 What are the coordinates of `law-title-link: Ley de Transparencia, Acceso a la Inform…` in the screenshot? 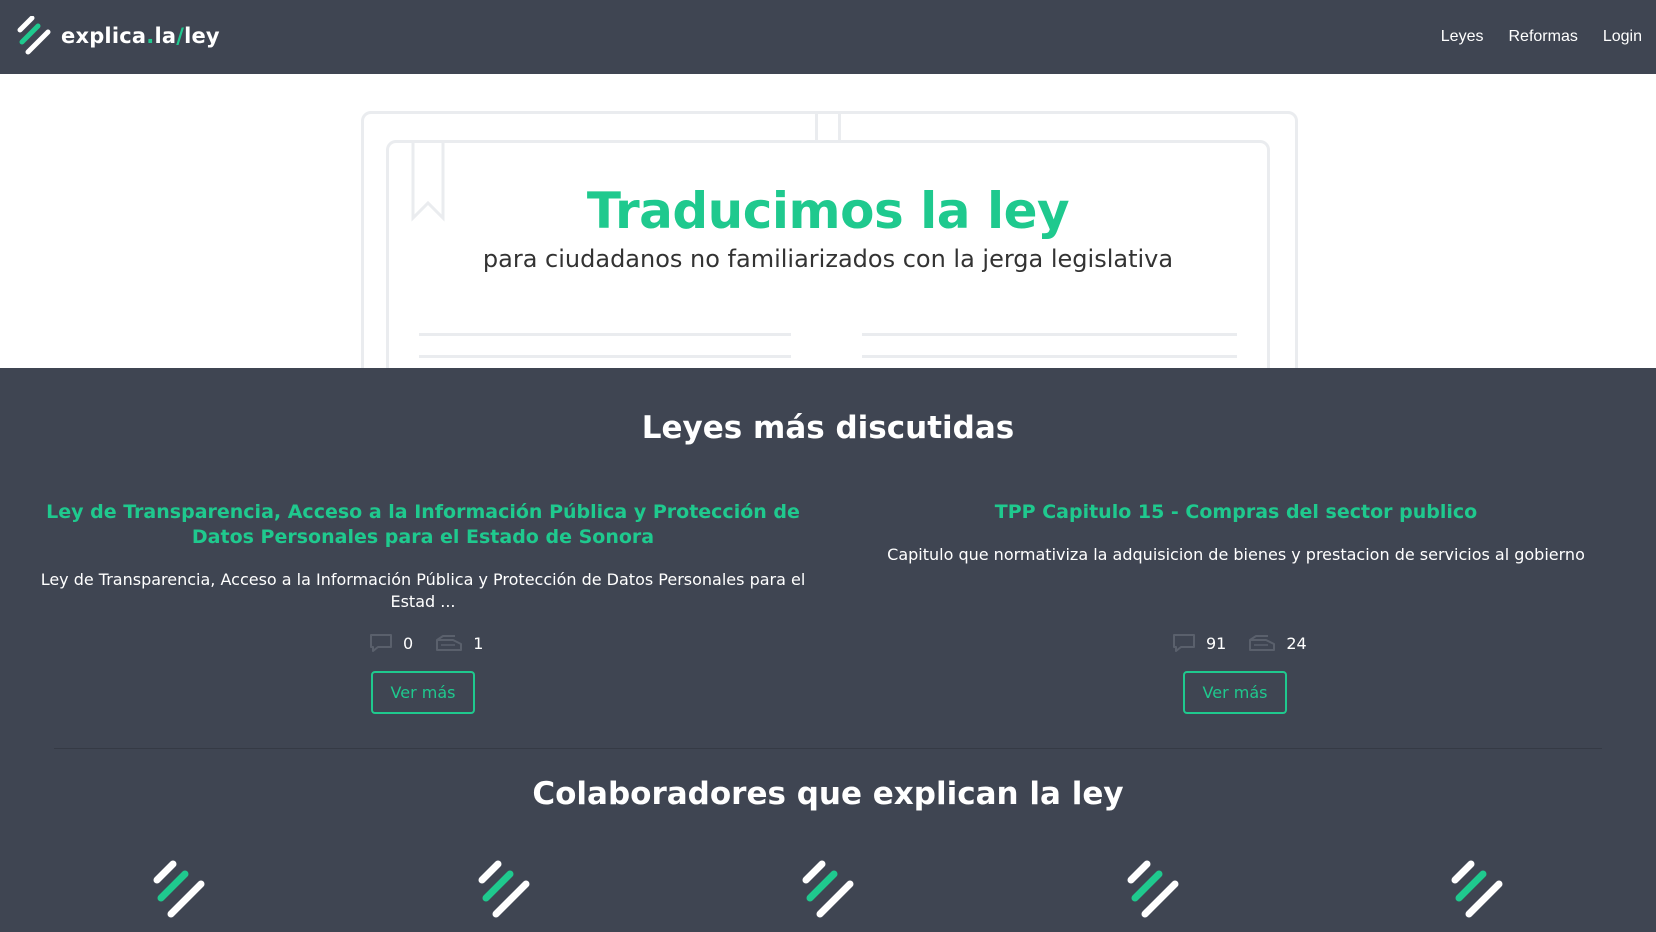 It's located at (423, 525).